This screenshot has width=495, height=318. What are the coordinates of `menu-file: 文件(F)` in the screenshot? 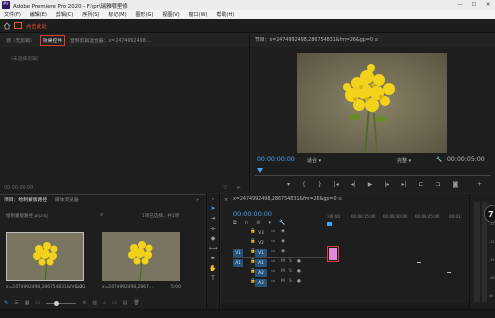 It's located at (12, 14).